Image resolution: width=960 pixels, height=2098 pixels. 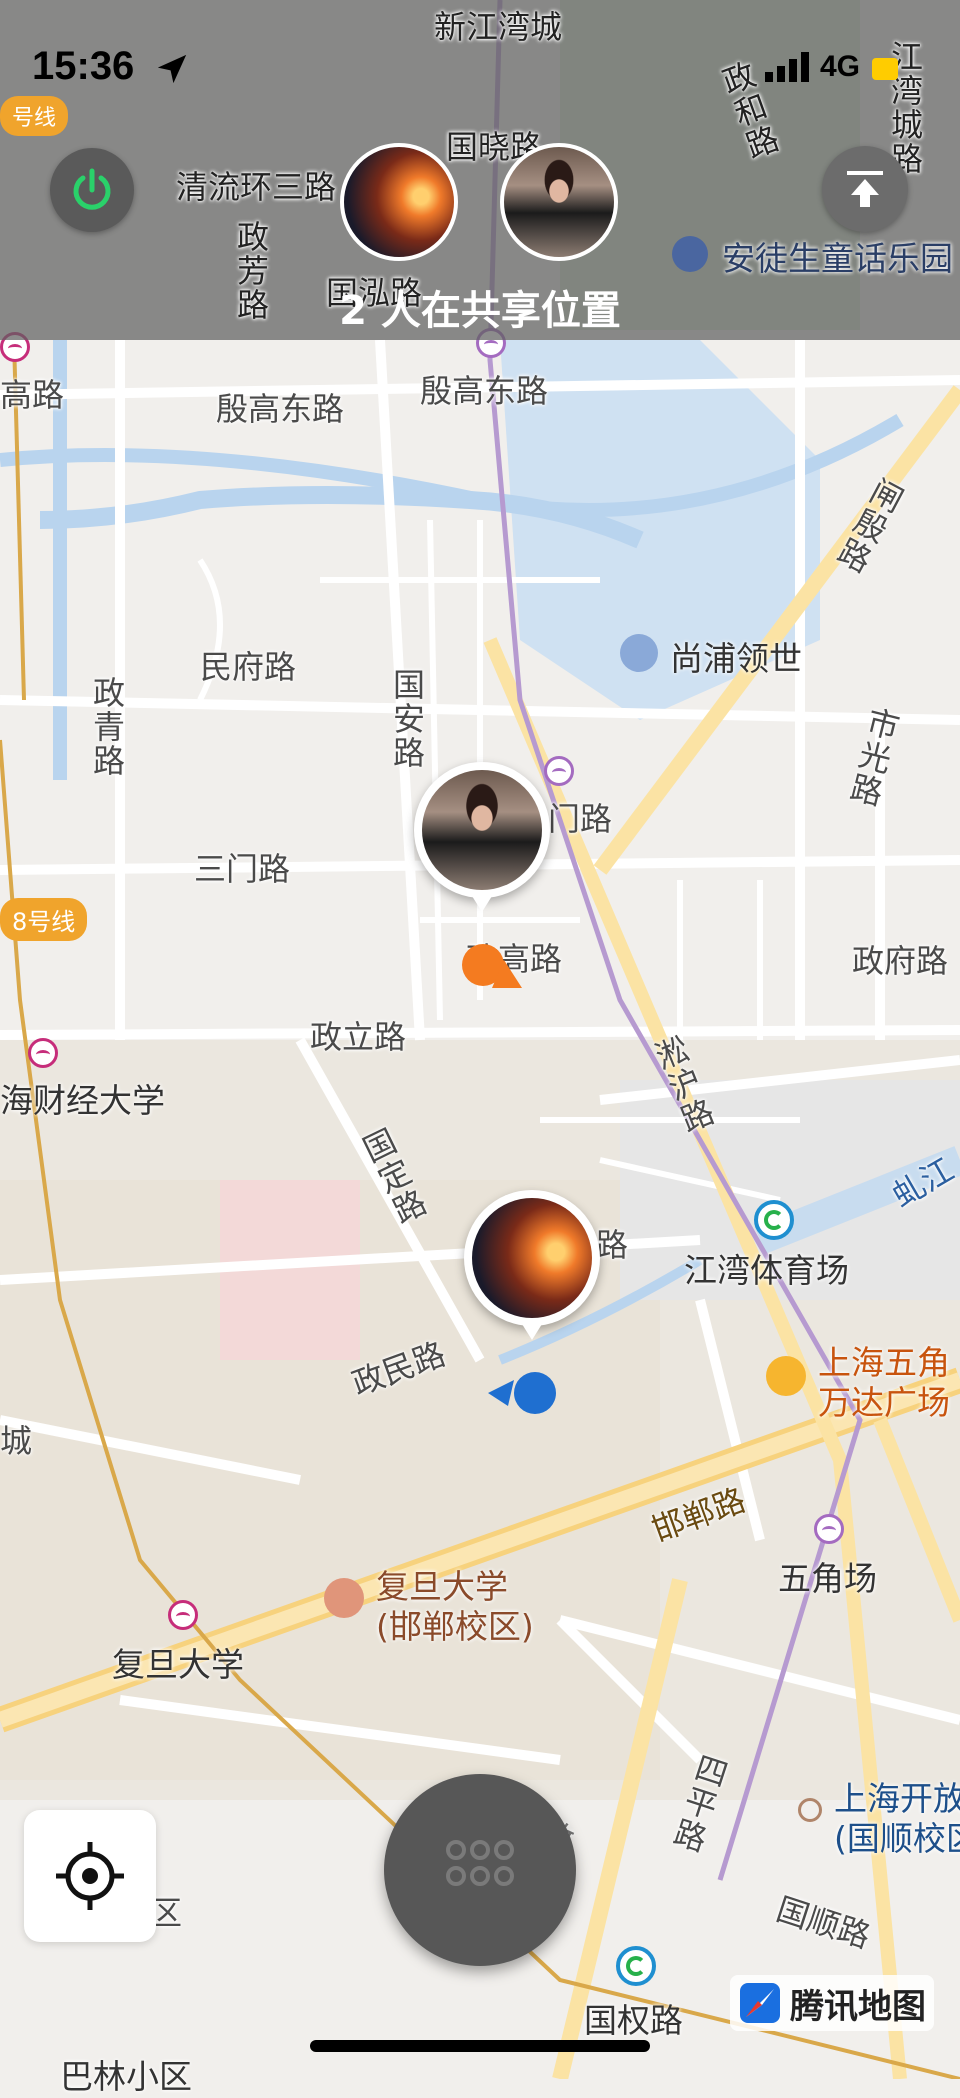 I want to click on map-brand-logo: 腾讯地图, so click(x=832, y=2003).